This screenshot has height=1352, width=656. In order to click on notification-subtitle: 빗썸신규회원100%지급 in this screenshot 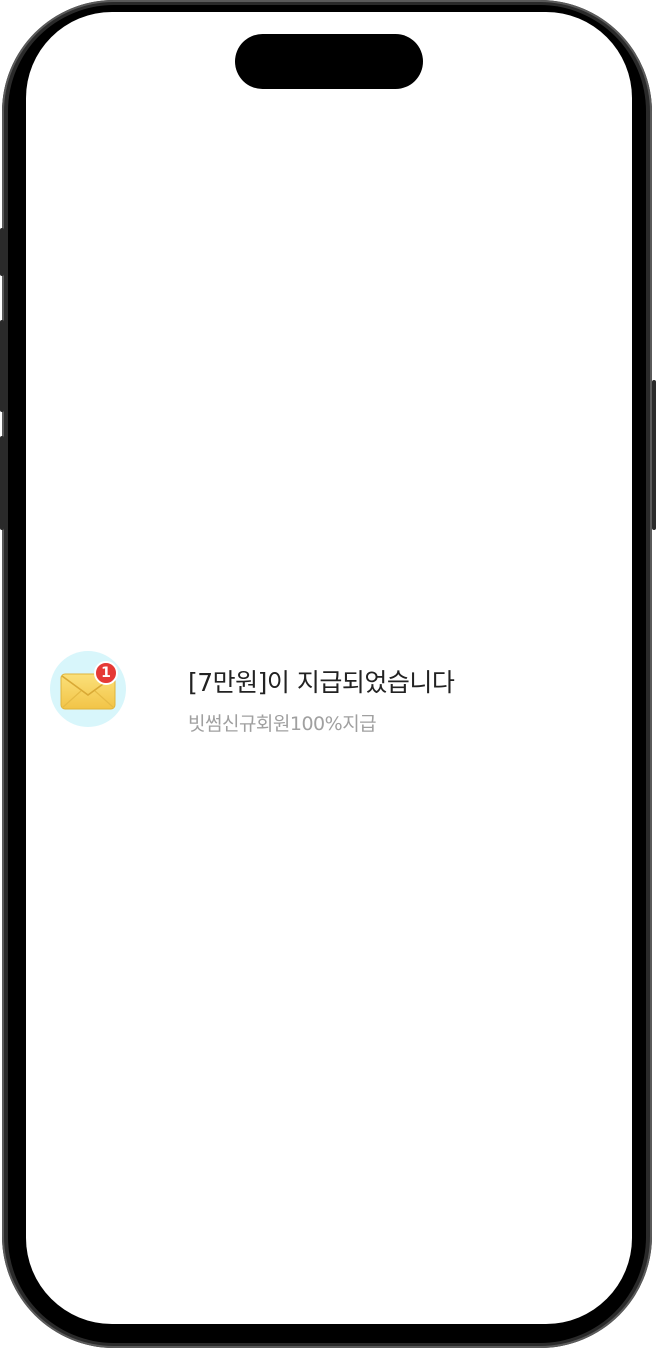, I will do `click(282, 724)`.